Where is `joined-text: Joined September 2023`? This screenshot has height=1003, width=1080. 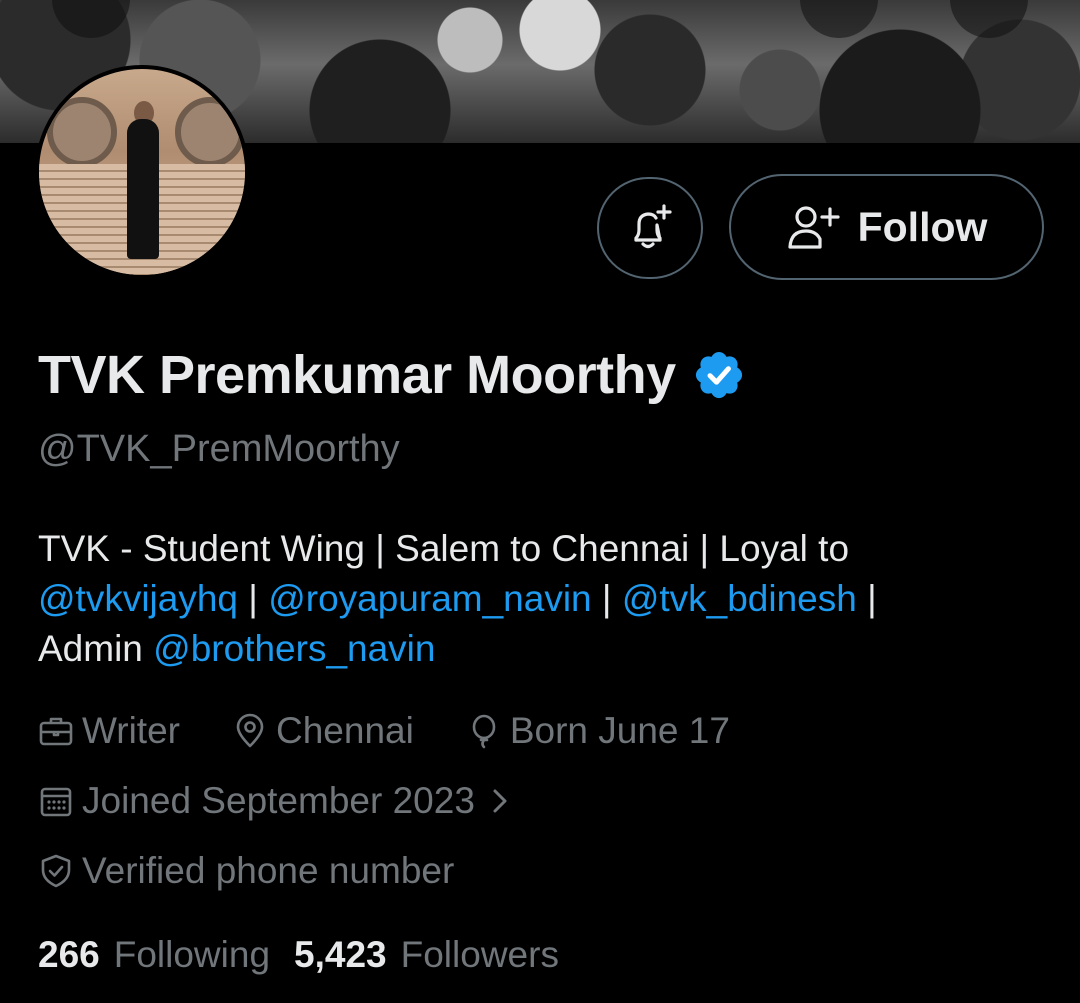 joined-text: Joined September 2023 is located at coordinates (278, 800).